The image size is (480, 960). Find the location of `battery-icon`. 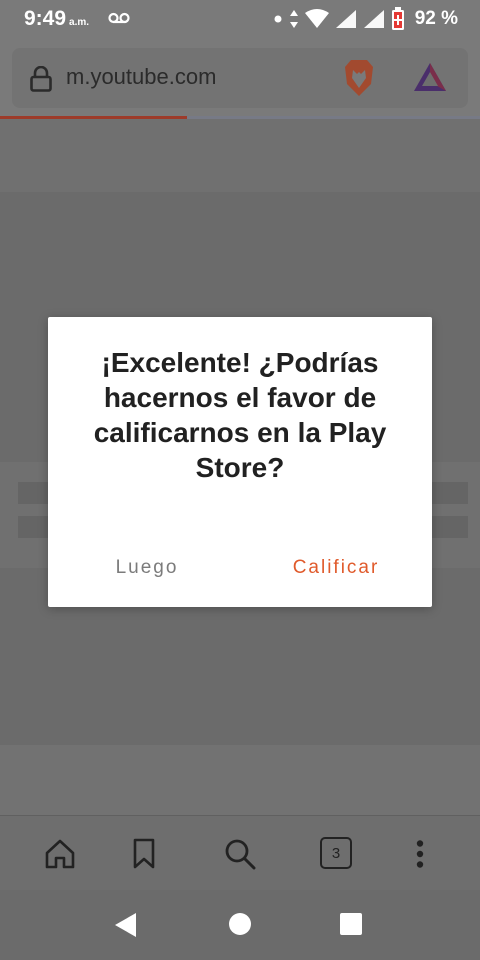

battery-icon is located at coordinates (397, 18).